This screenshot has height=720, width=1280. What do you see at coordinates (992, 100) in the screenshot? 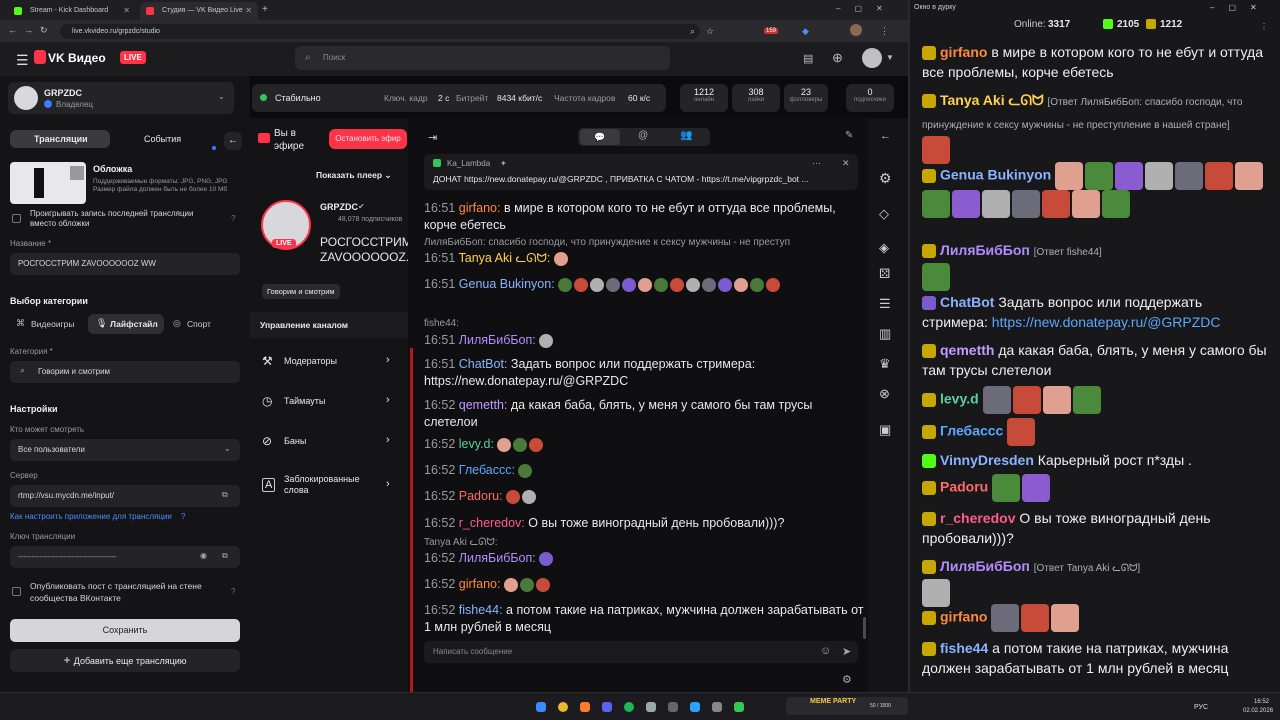
I see `message-user: Tanya Aki ᓚᘏᗢ` at bounding box center [992, 100].